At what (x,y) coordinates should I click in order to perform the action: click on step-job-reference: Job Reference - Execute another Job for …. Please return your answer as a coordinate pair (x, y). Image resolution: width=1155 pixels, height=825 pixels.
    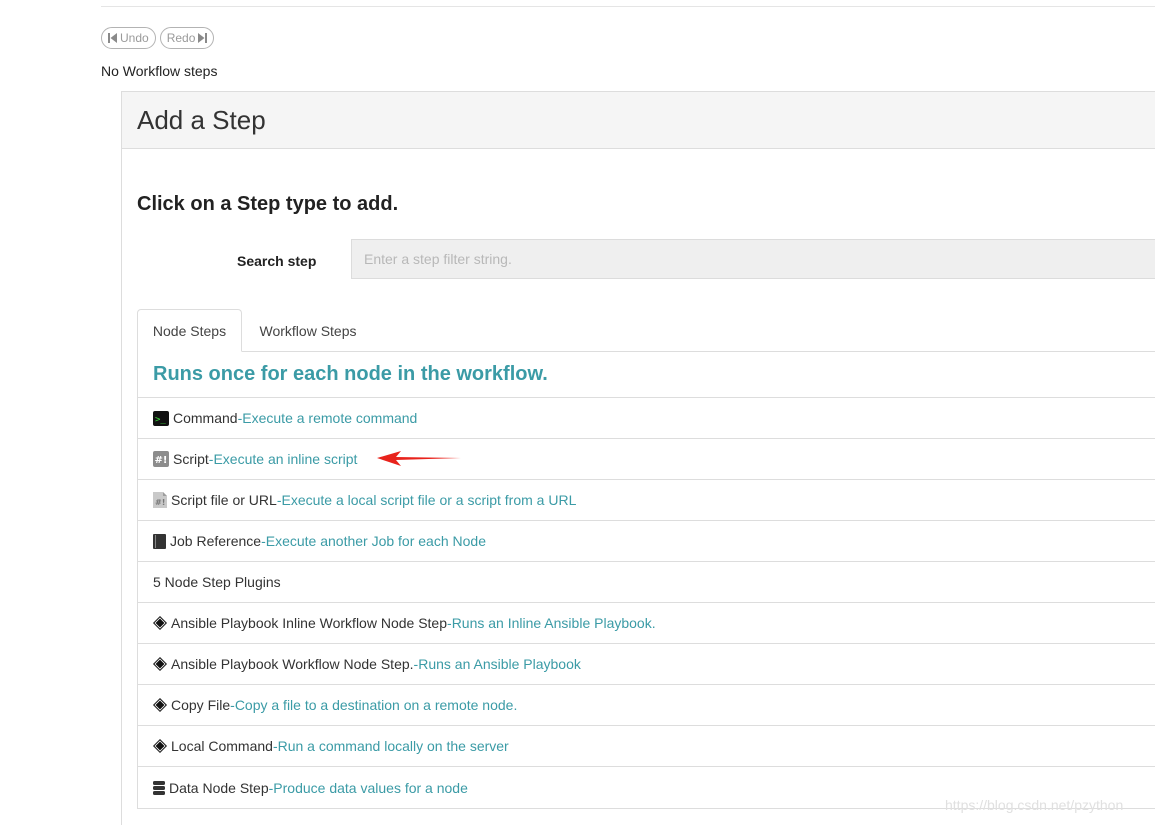
    Looking at the image, I should click on (646, 541).